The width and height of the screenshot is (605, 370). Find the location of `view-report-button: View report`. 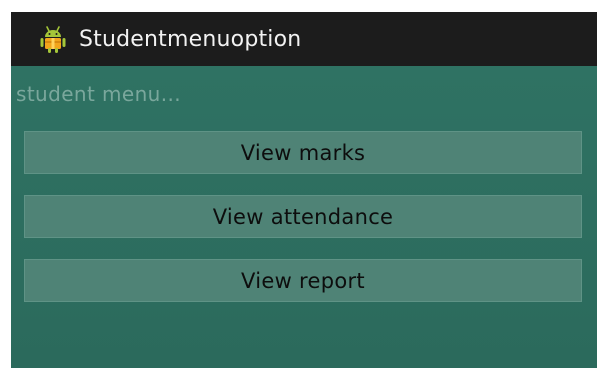

view-report-button: View report is located at coordinates (303, 280).